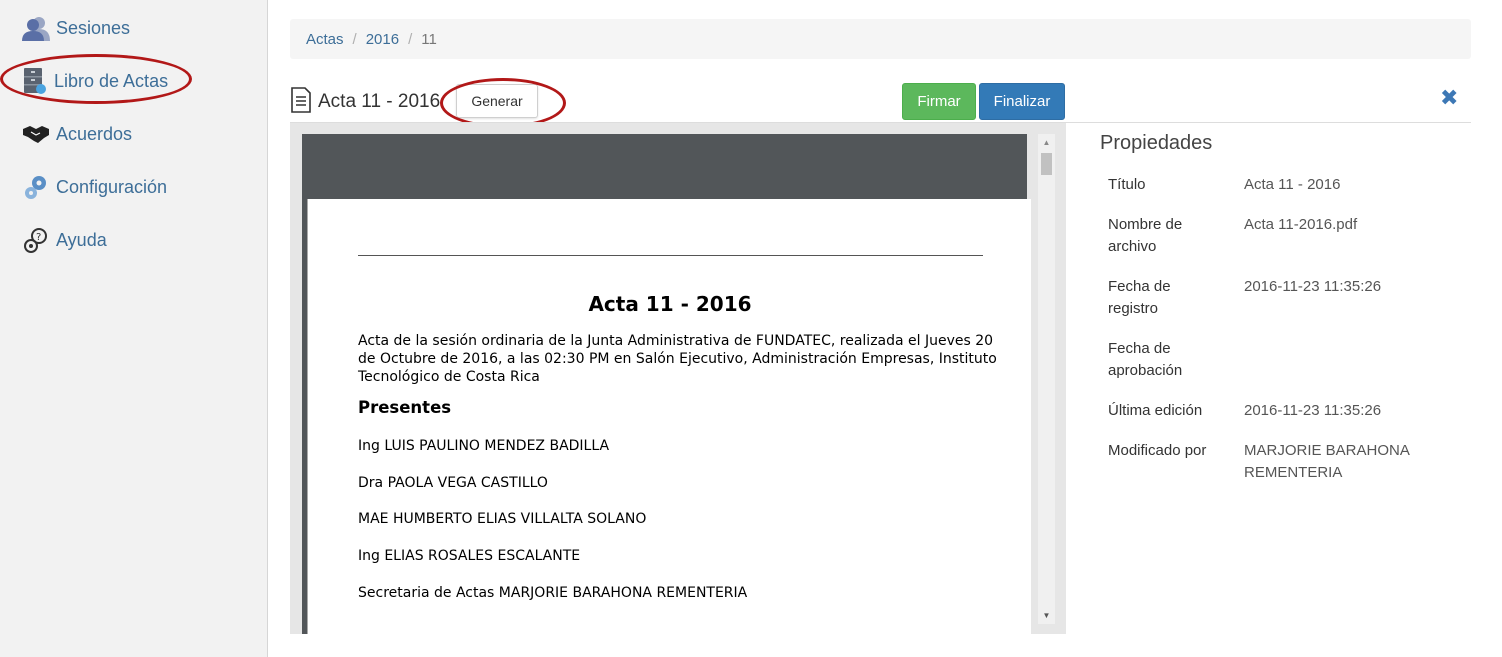  Describe the element at coordinates (1145, 235) in the screenshot. I see `property-label: Nombre de archivo` at that location.